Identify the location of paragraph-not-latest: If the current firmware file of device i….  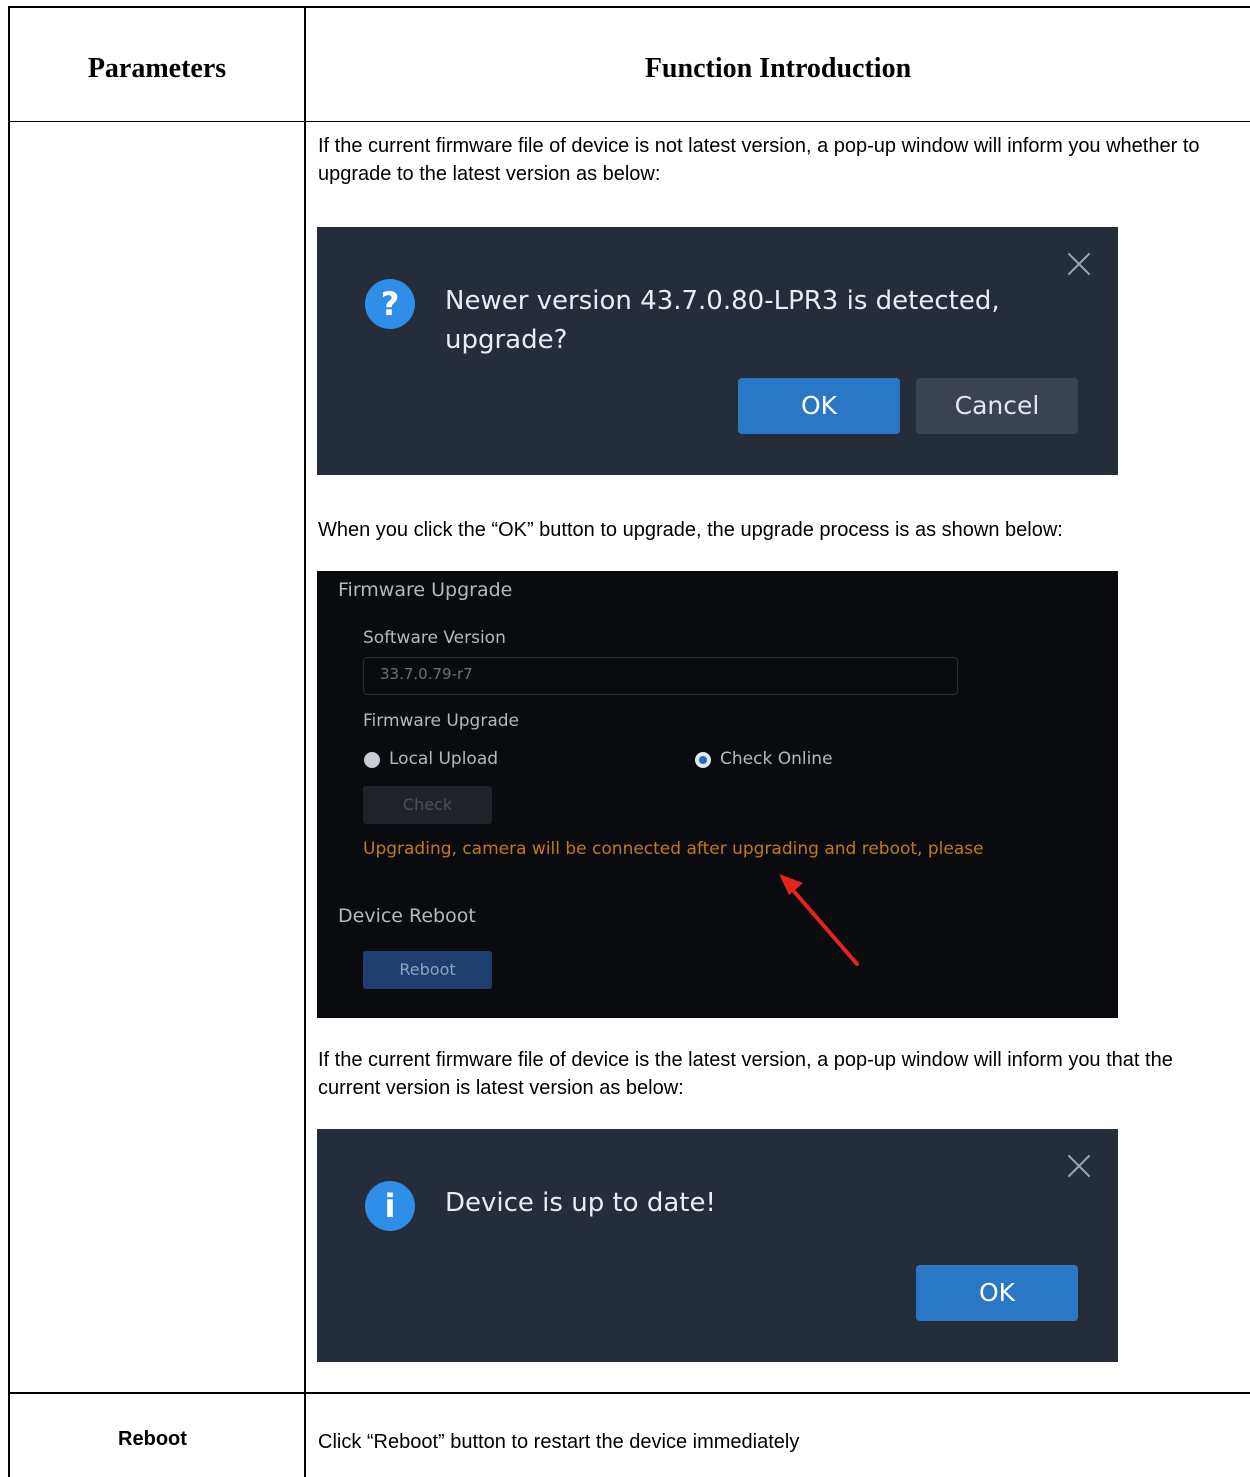
(759, 160).